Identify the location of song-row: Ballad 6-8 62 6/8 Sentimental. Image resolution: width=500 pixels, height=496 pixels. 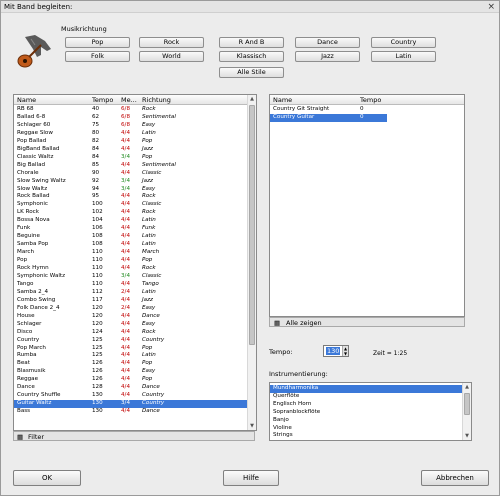
(135, 118).